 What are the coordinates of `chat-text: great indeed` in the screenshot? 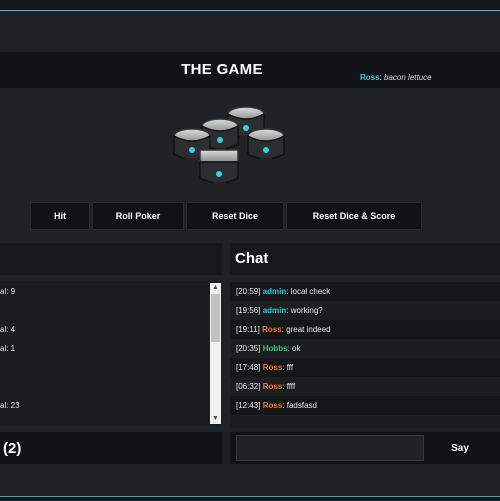 It's located at (308, 329).